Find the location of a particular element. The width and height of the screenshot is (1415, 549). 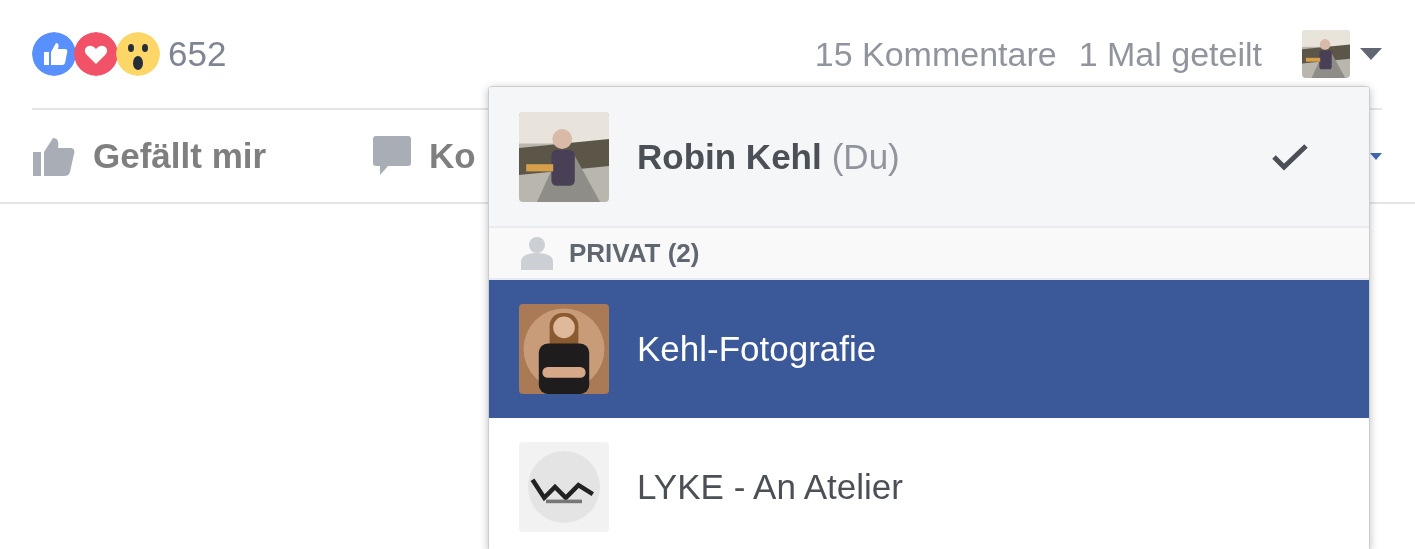

profile-suffix: (Du) is located at coordinates (865, 156).